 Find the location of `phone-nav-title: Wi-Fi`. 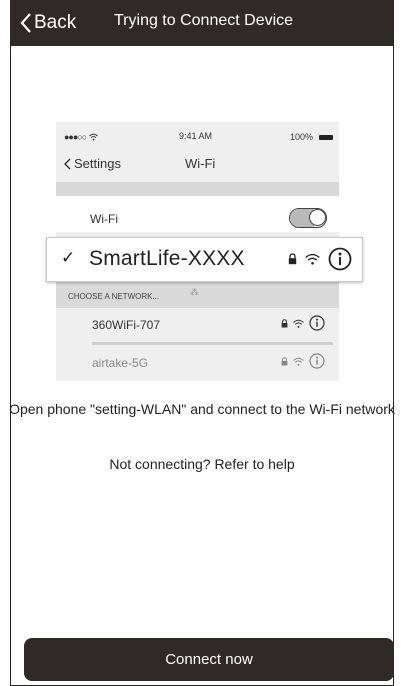

phone-nav-title: Wi-Fi is located at coordinates (200, 163).